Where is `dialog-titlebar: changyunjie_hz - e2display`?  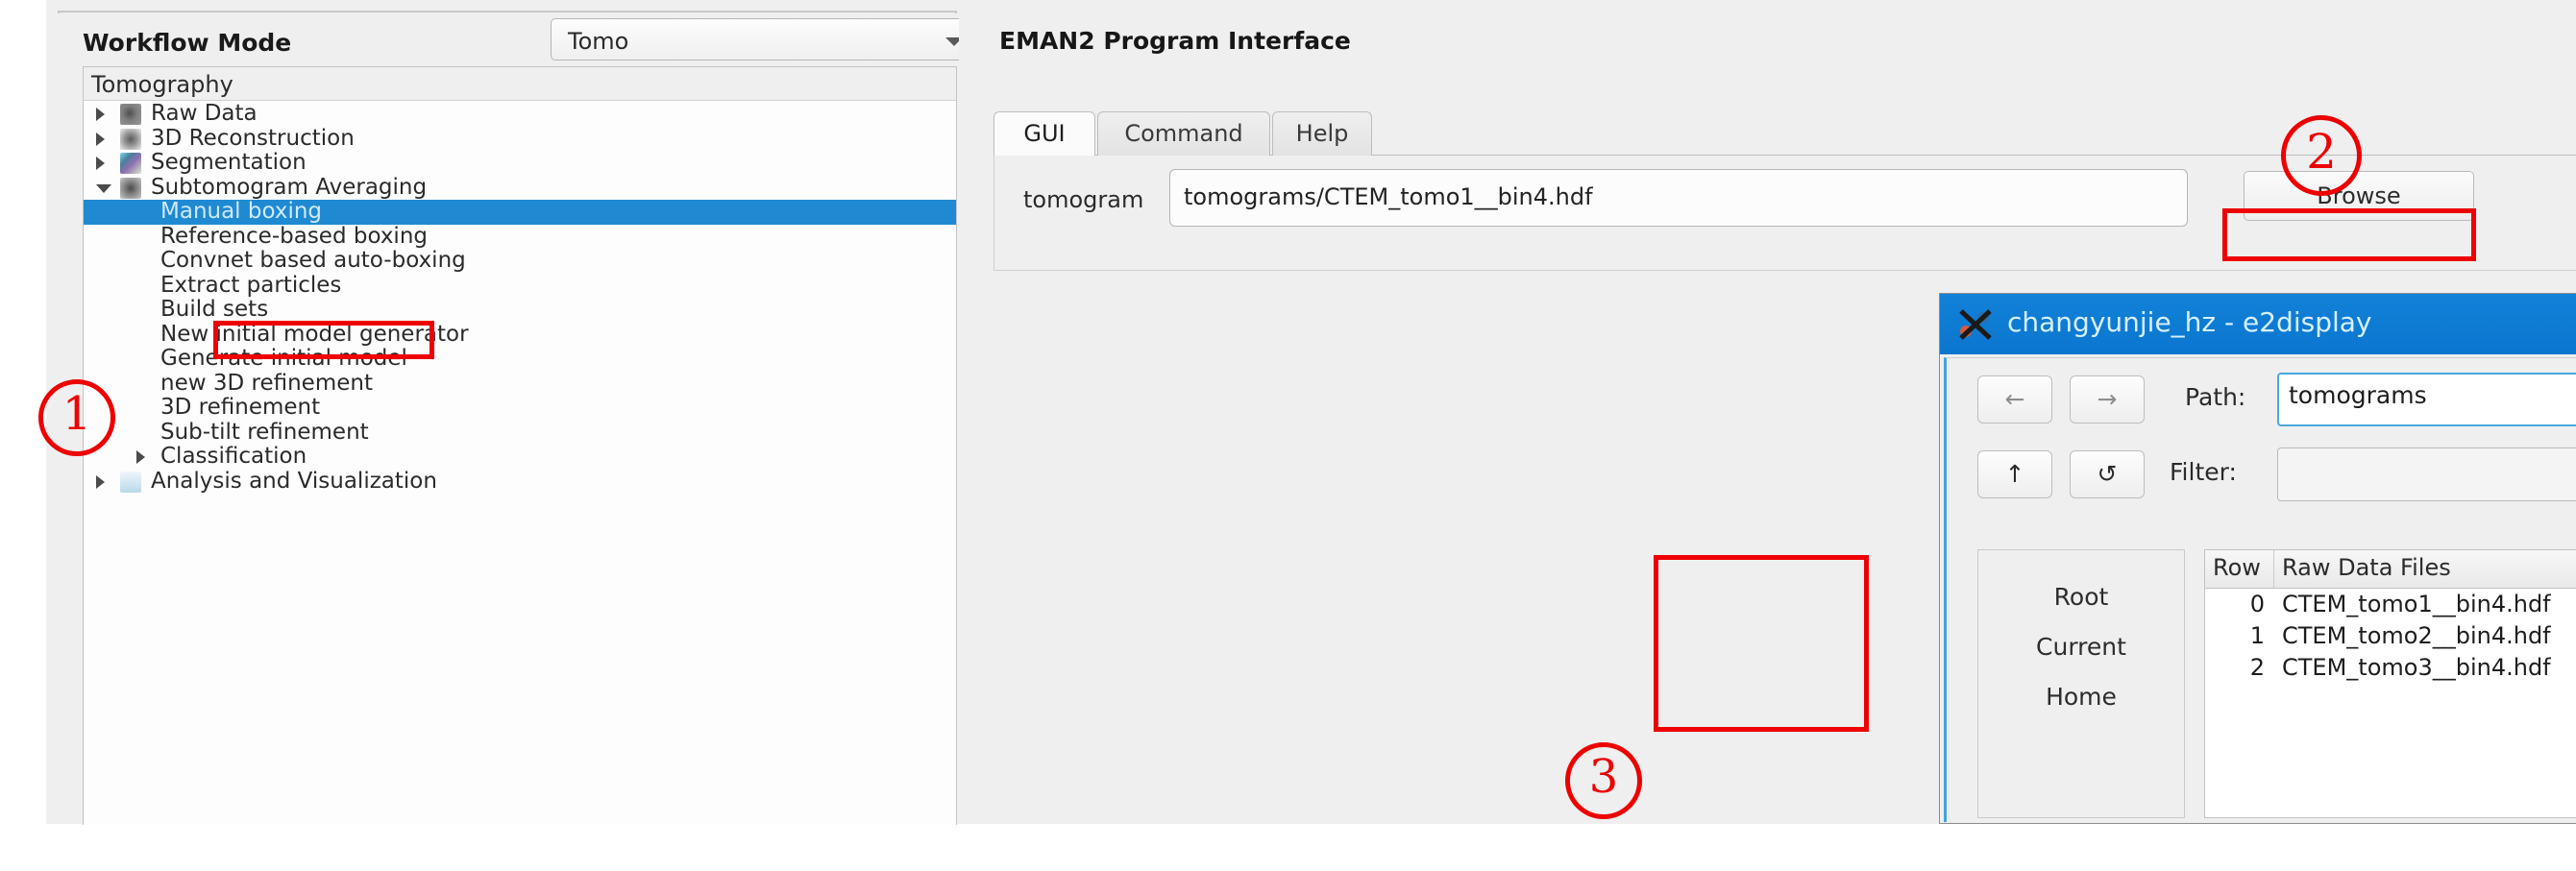
dialog-titlebar: changyunjie_hz - e2display is located at coordinates (2258, 324).